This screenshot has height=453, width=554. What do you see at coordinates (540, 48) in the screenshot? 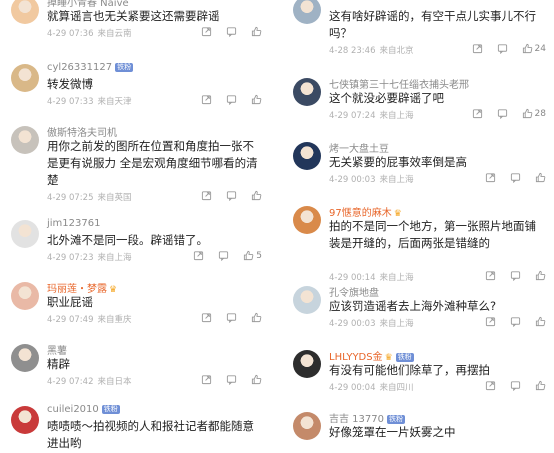
I see `like-count: 24` at bounding box center [540, 48].